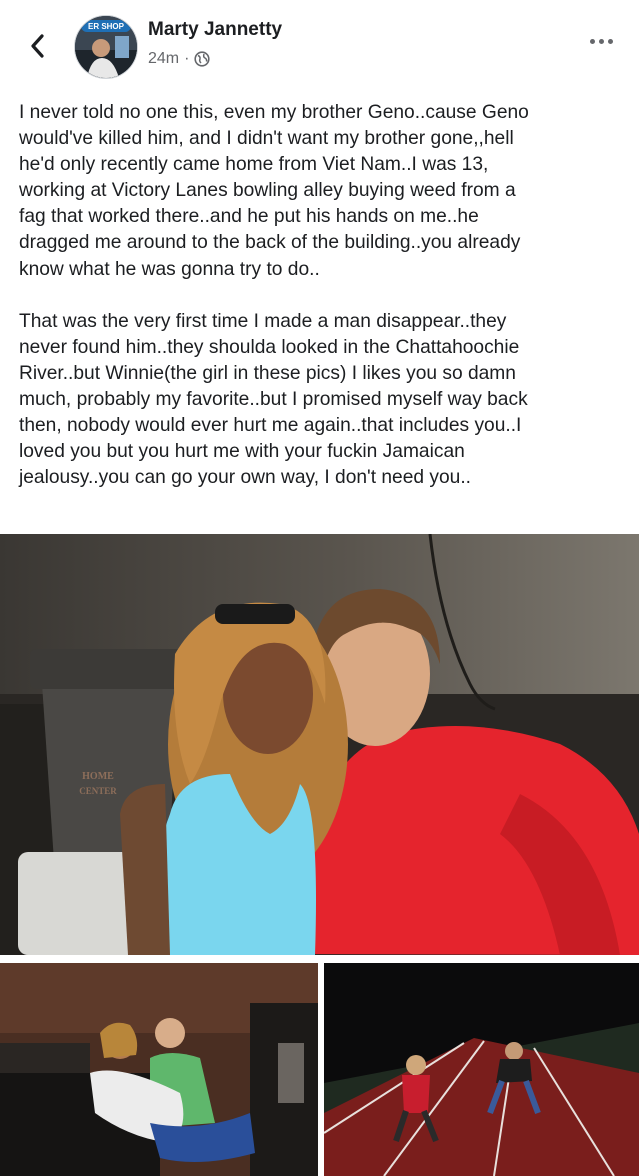  Describe the element at coordinates (159, 1069) in the screenshot. I see `post-photo-bottom-left` at that location.